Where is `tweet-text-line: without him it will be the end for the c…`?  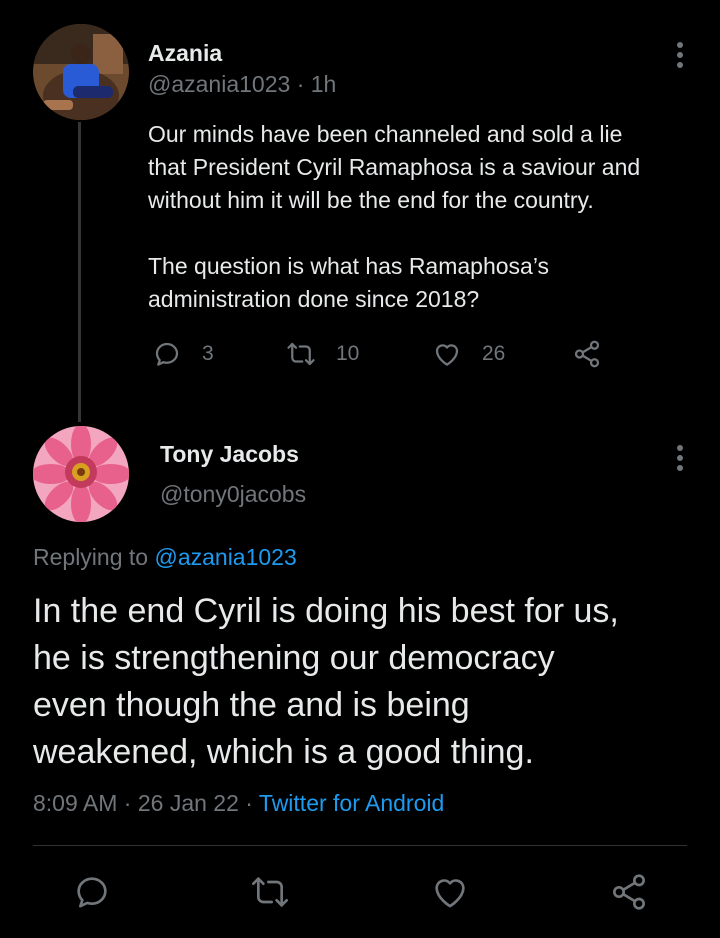
tweet-text-line: without him it will be the end for the c… is located at coordinates (371, 200).